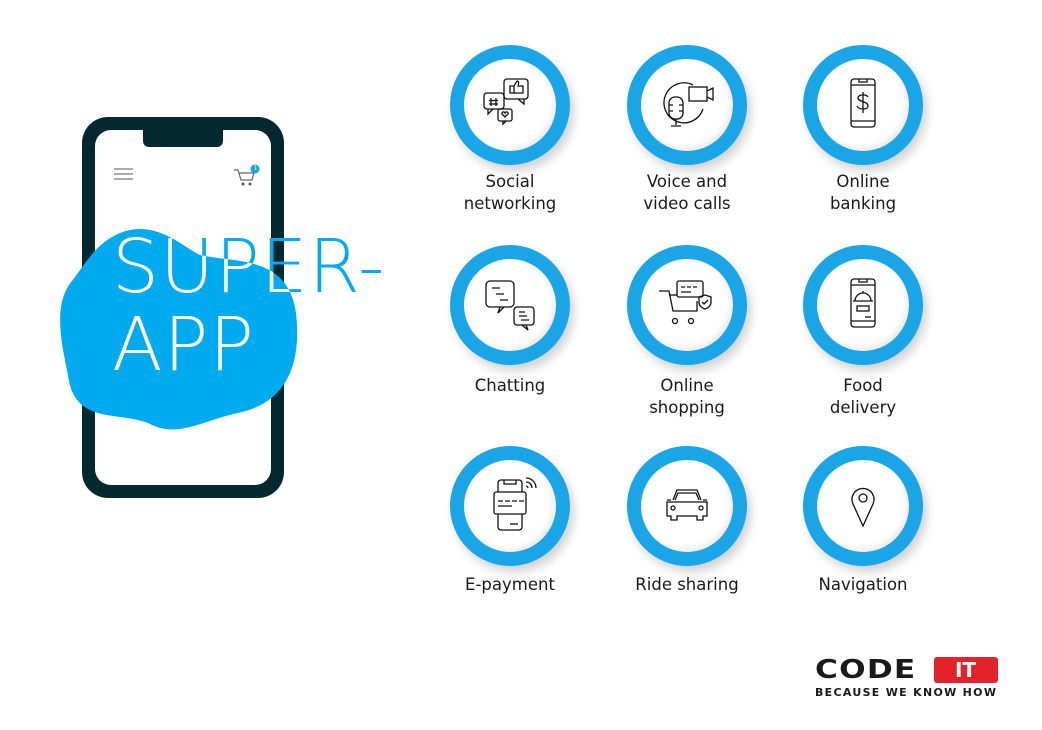  What do you see at coordinates (685, 302) in the screenshot?
I see `shopping-cart-icon` at bounding box center [685, 302].